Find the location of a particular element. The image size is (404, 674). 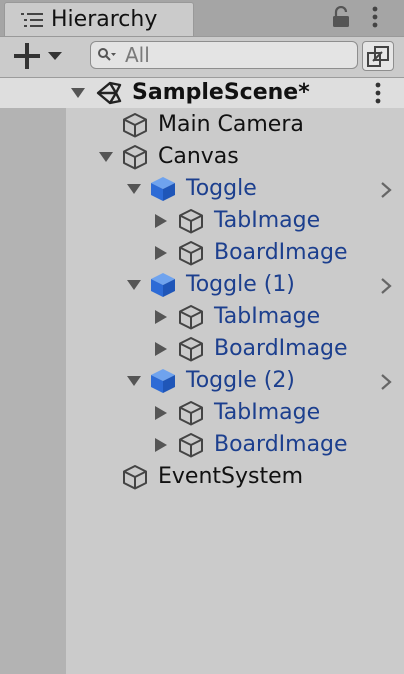

window-tab-bar: Hierarchy is located at coordinates (202, 18).